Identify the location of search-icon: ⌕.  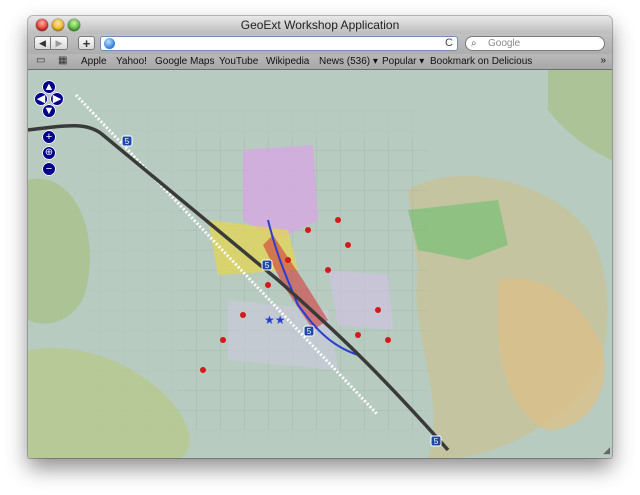
(474, 43).